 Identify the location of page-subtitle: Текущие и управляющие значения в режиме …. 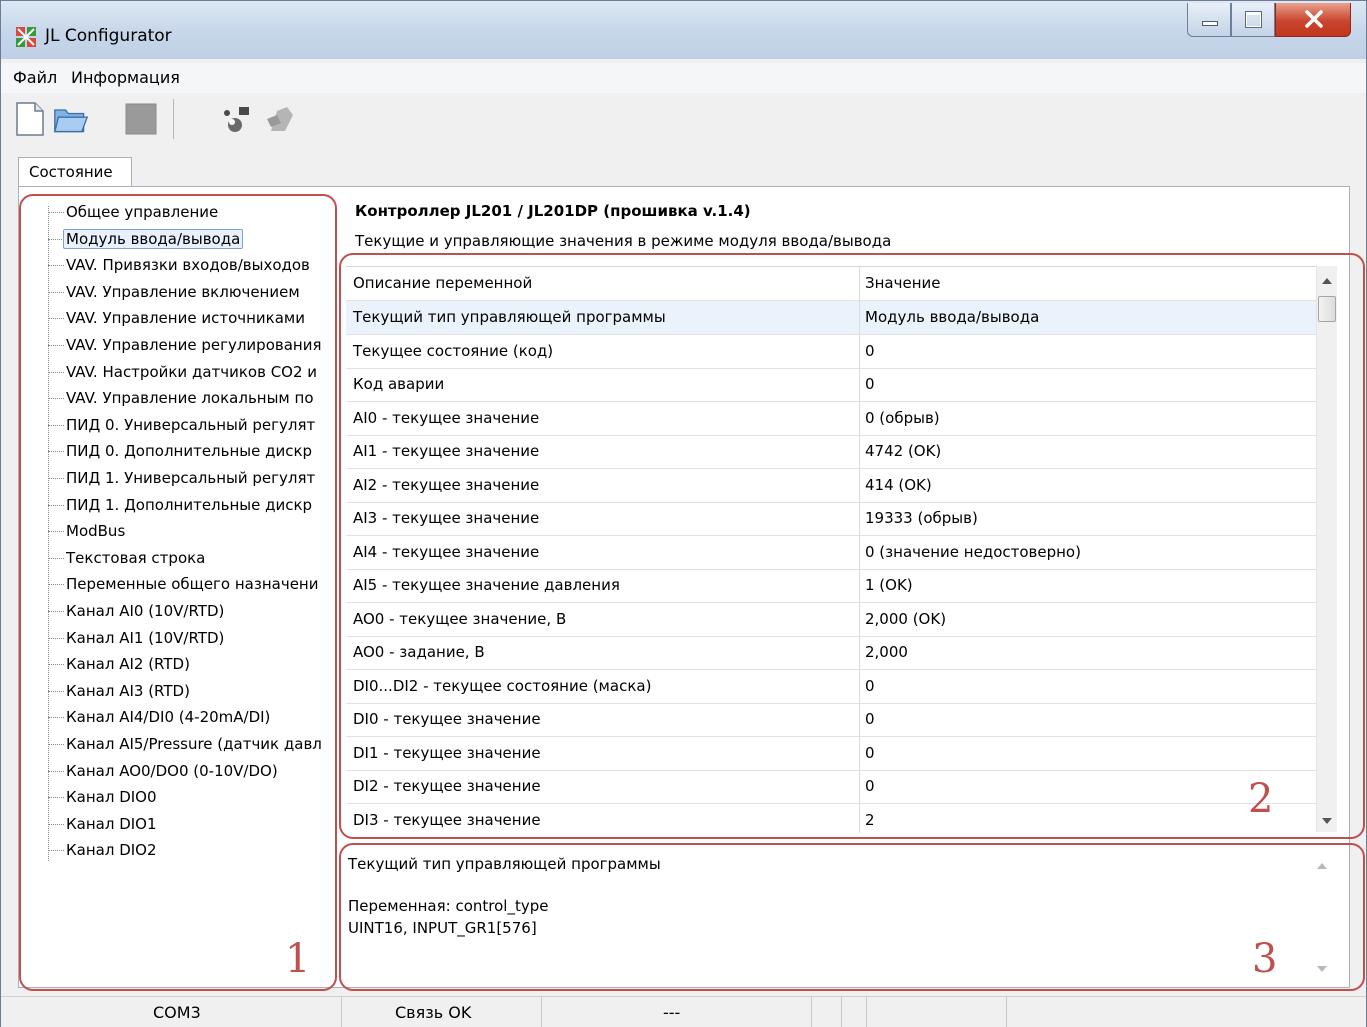
(623, 241).